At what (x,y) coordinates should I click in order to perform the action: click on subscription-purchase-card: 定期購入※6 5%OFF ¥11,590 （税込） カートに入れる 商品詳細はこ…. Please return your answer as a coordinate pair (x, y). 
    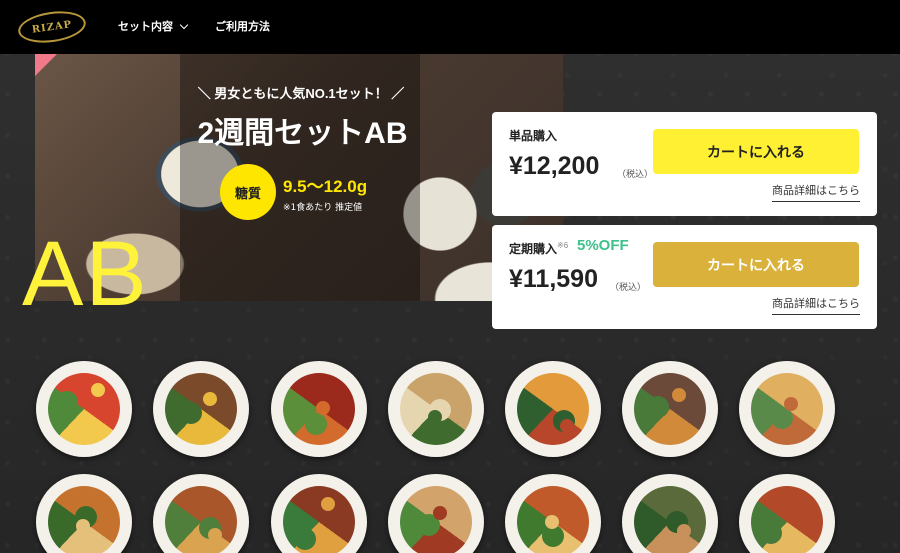
    Looking at the image, I should click on (684, 277).